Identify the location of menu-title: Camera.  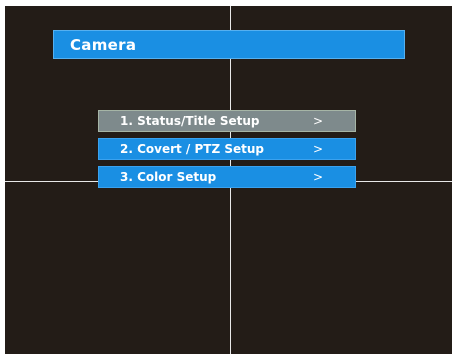
(103, 45).